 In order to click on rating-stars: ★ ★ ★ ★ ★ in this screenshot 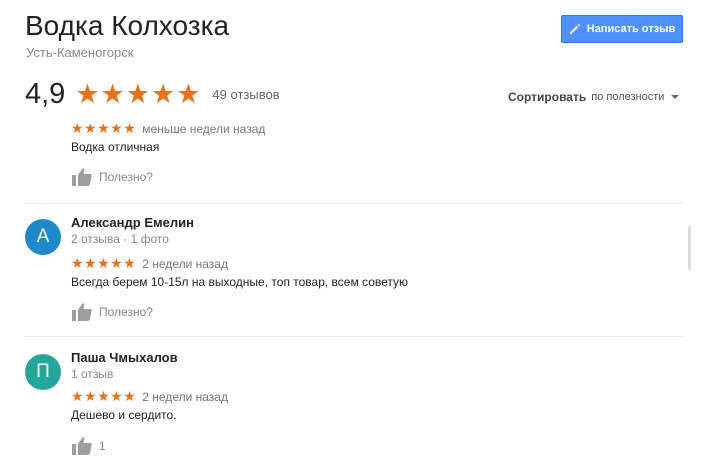, I will do `click(138, 93)`.